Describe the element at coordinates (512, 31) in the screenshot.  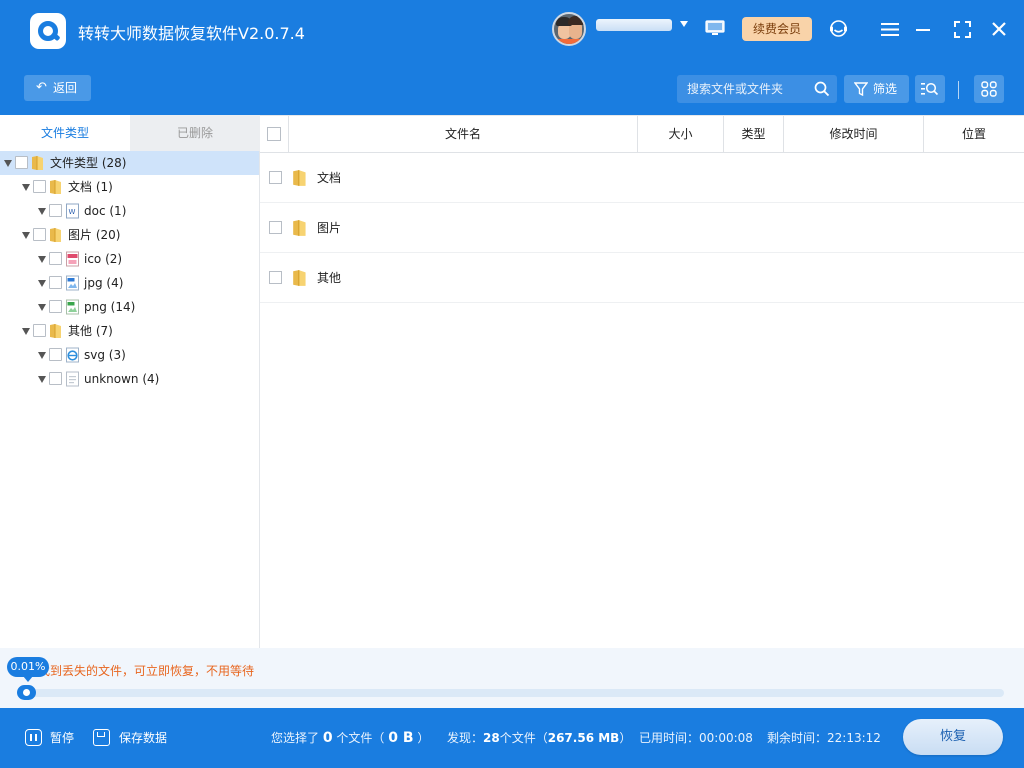
I see `title-bar: 转转大师数据恢复软件V2.0.7.4 续费会员` at that location.